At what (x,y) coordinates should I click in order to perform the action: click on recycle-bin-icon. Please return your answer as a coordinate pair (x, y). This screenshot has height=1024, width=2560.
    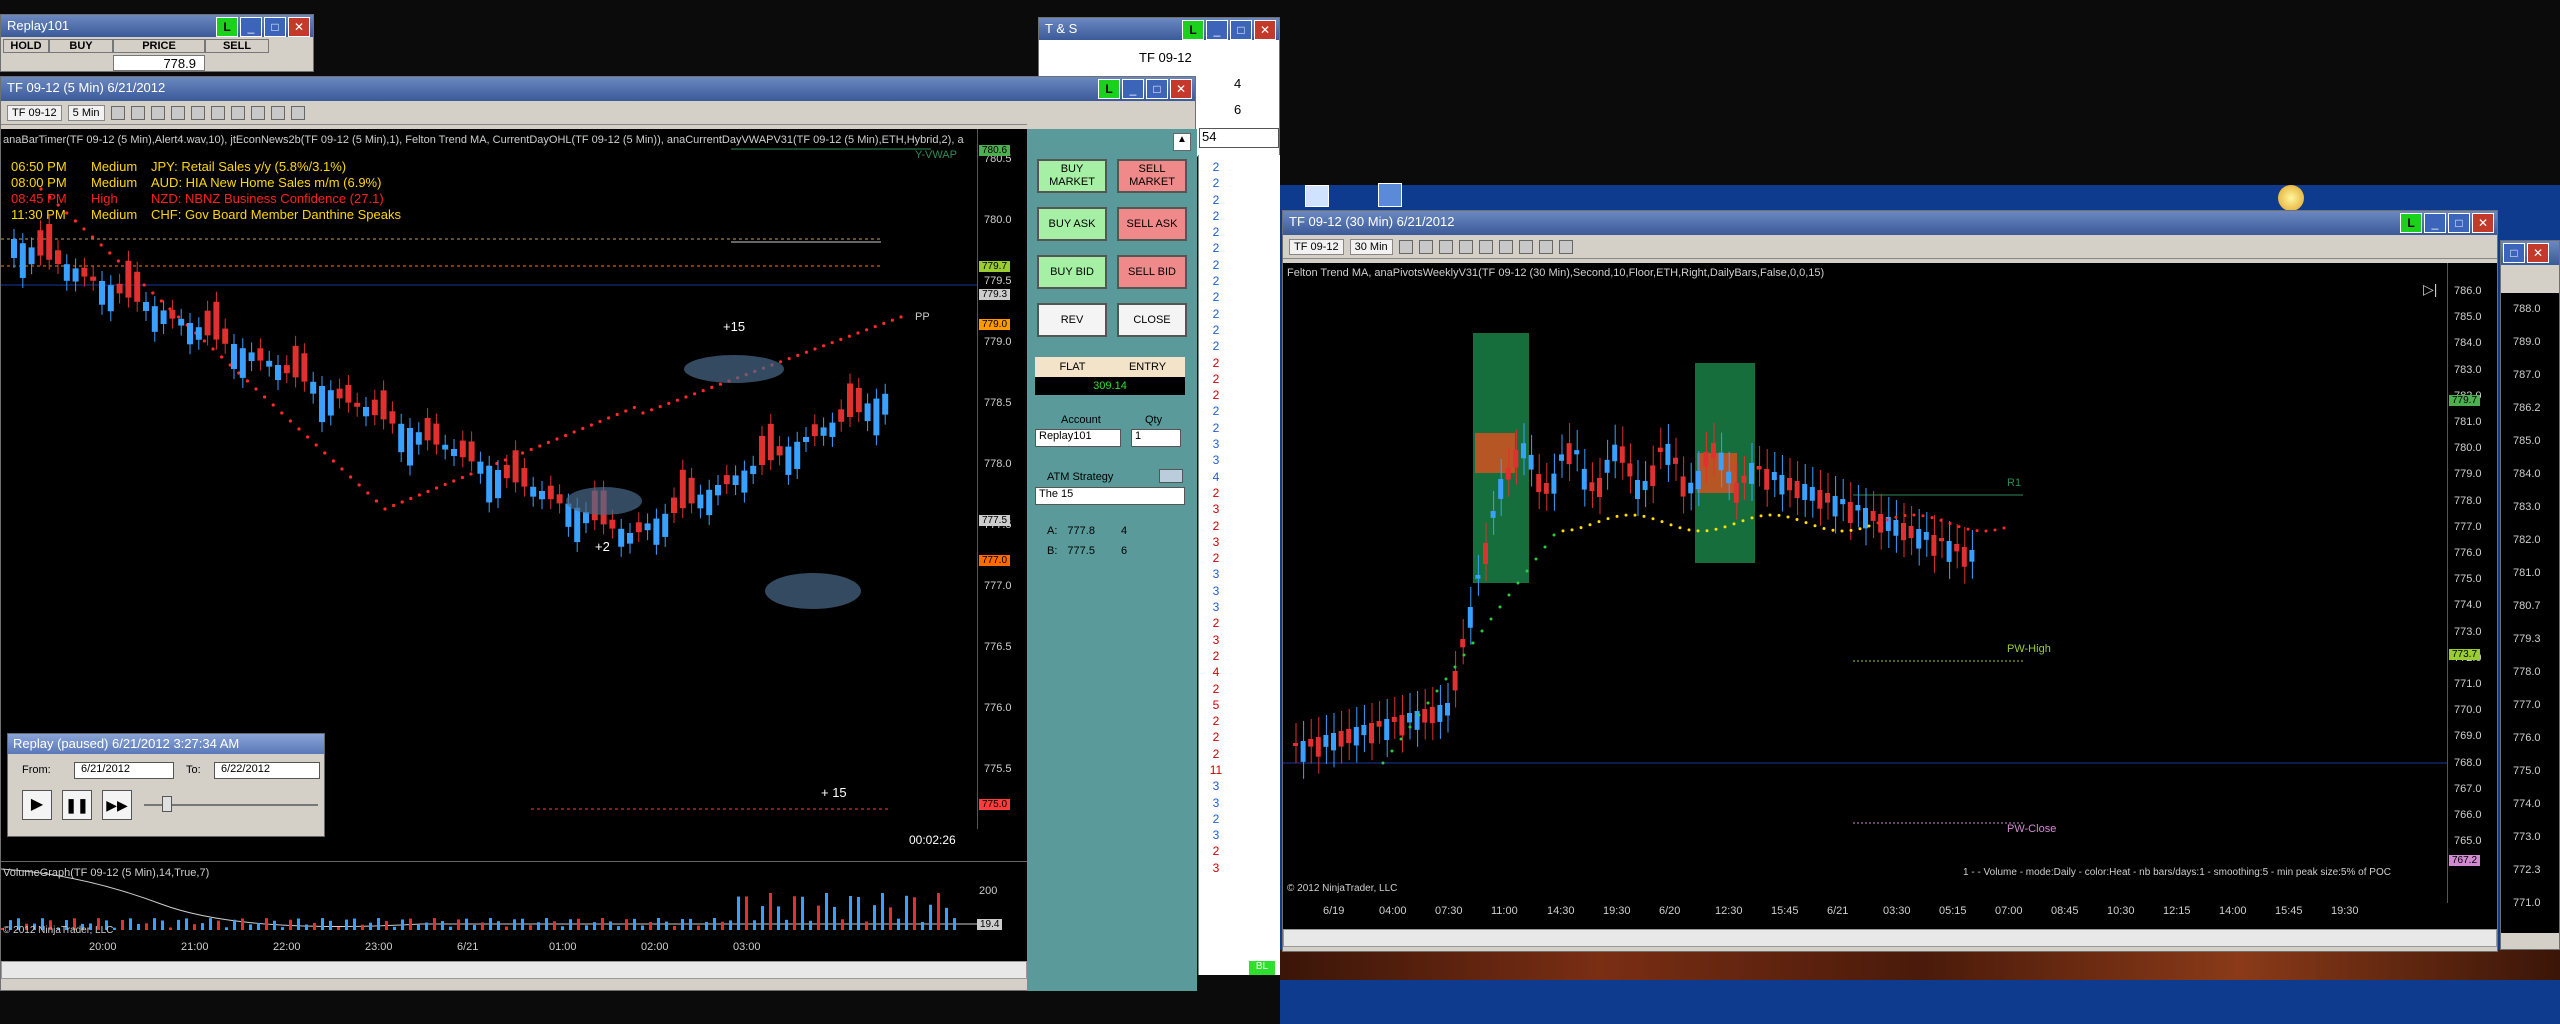
    Looking at the image, I should click on (1317, 196).